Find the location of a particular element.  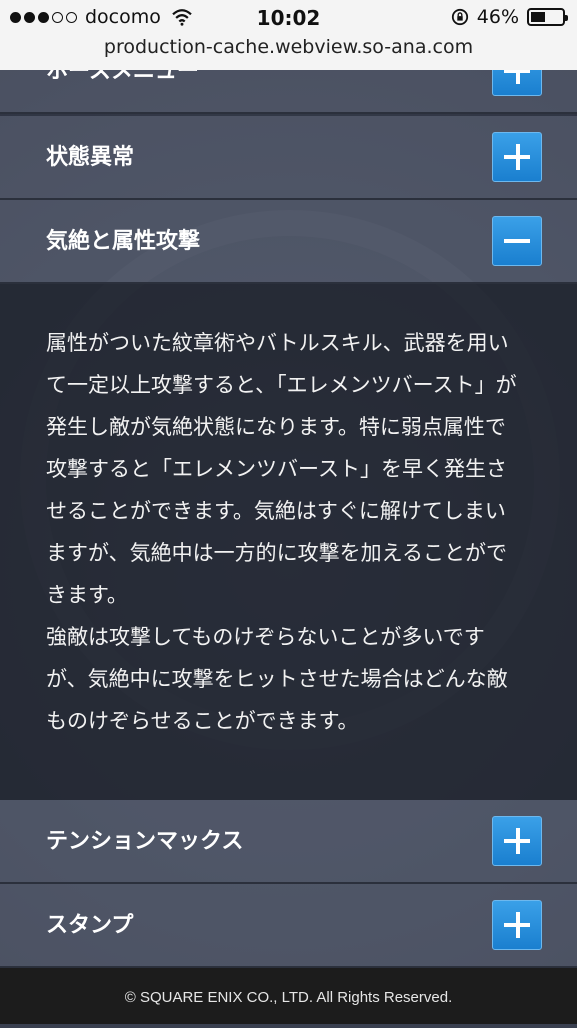

accordion-item-label: 状態異常 is located at coordinates (90, 157).